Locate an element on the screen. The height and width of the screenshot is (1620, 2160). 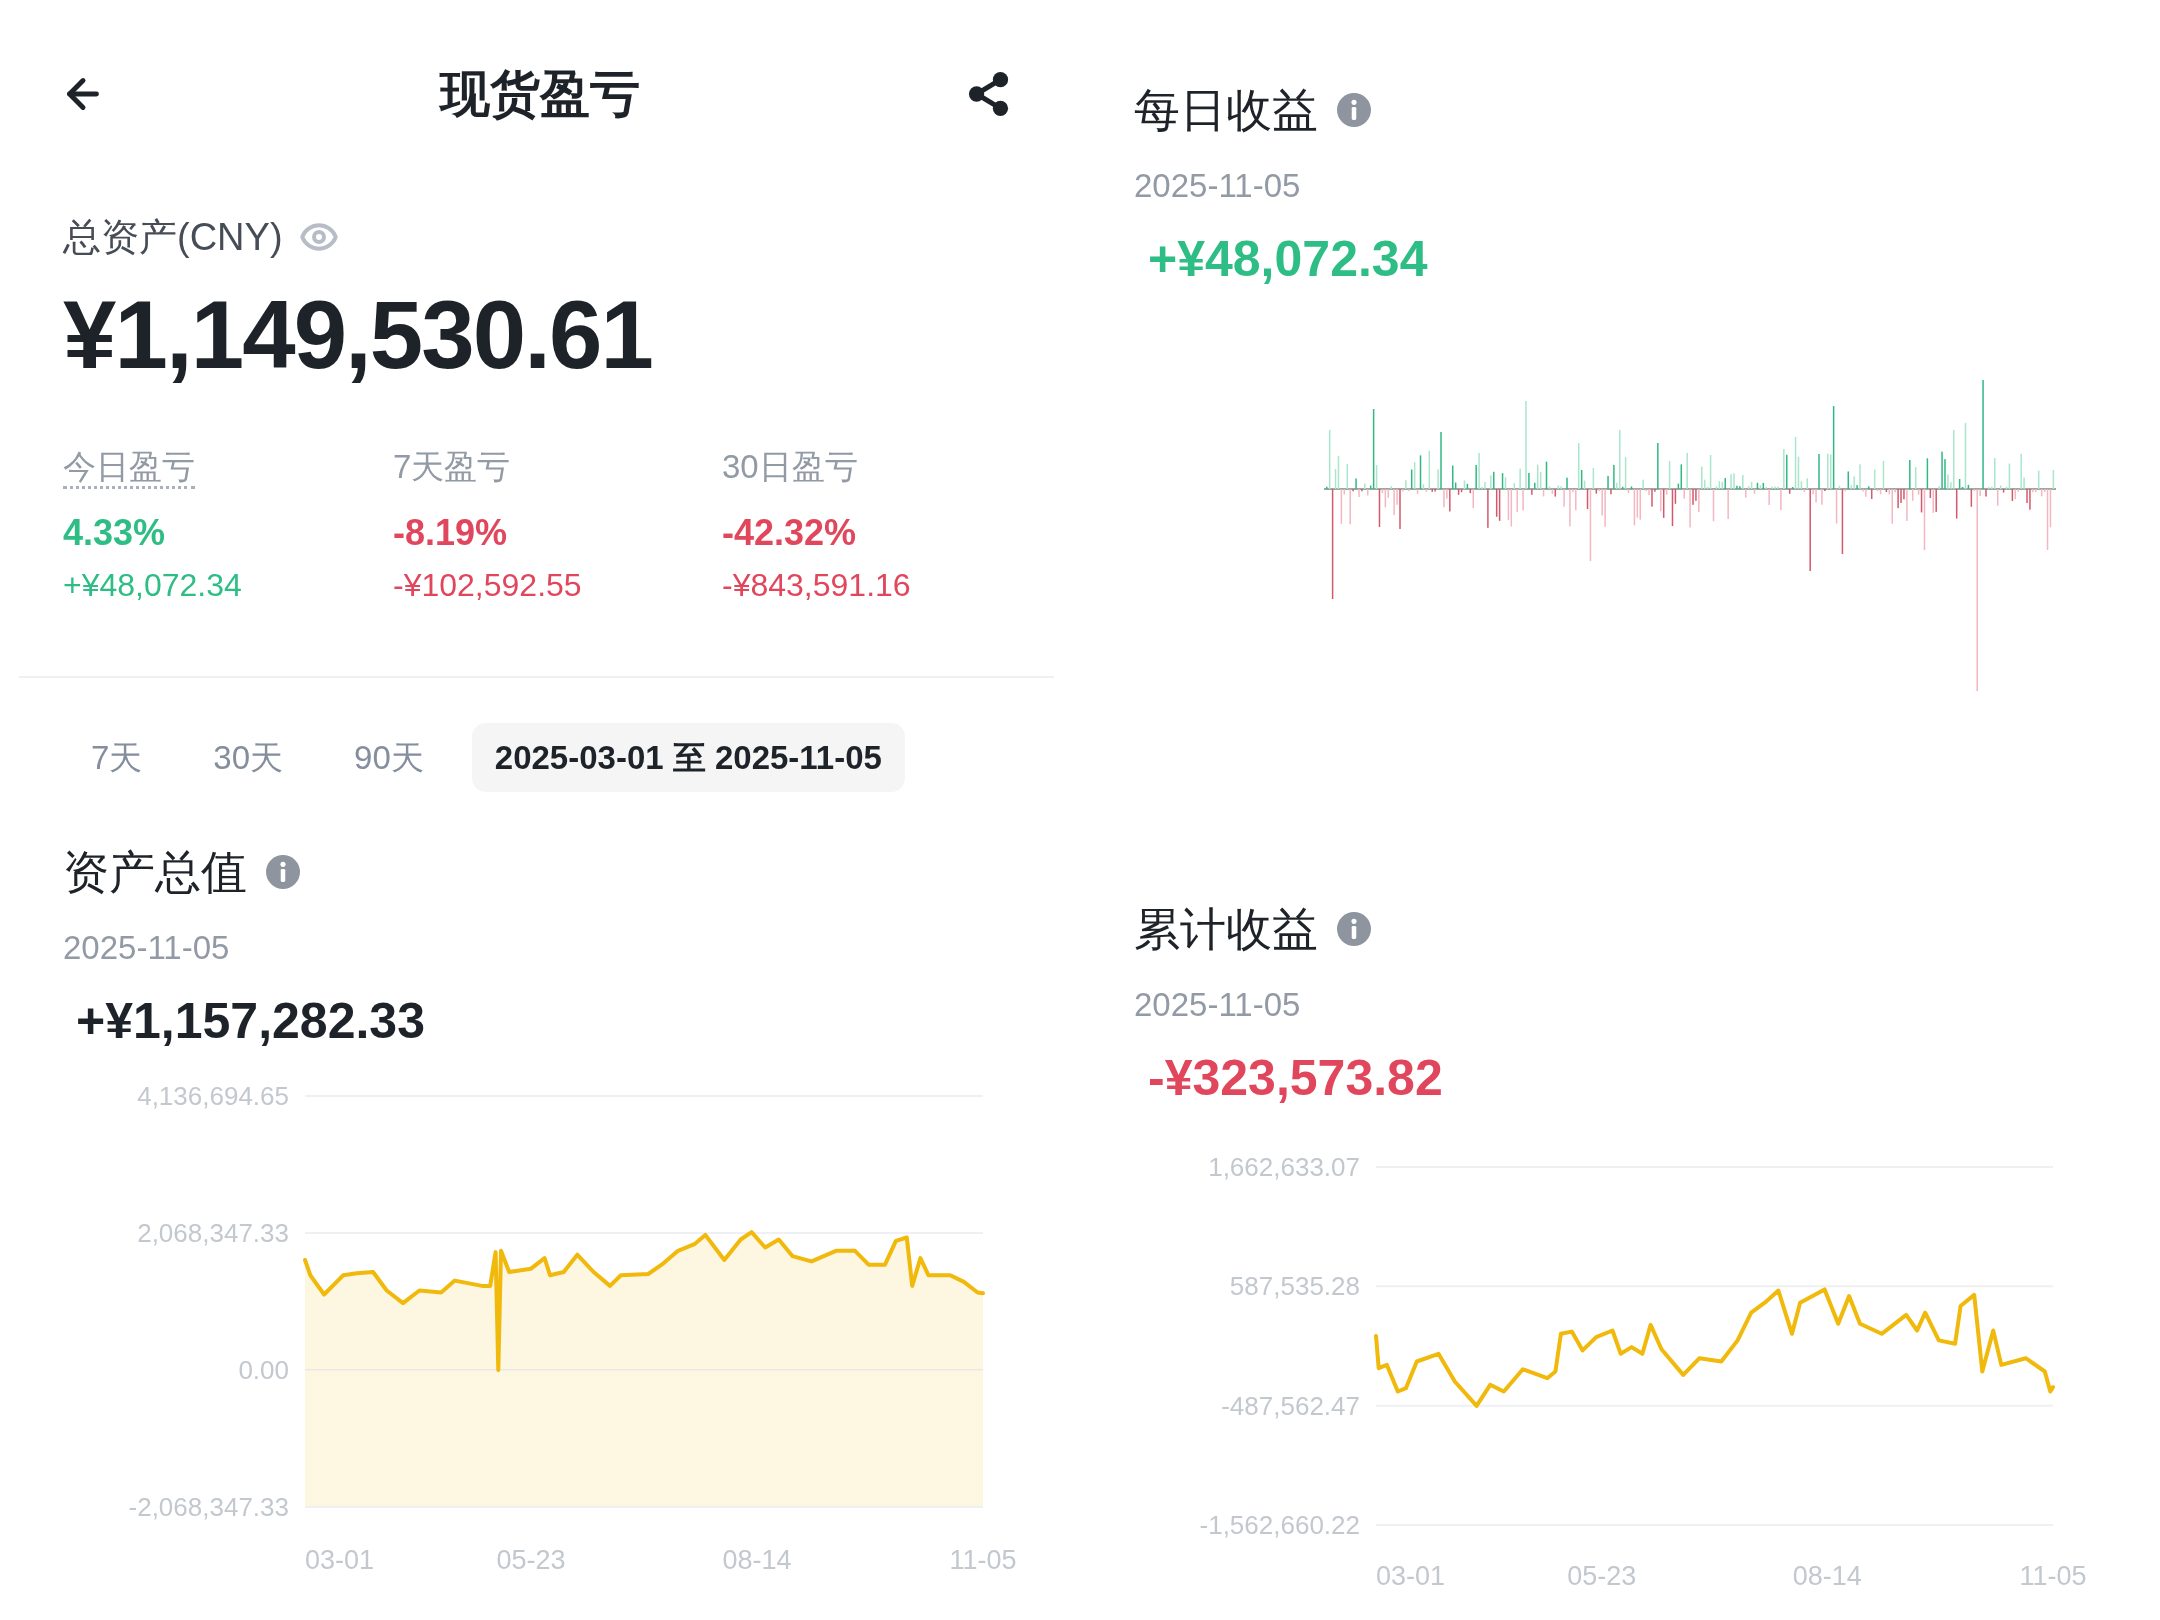
y-axis-label: -1,562,660.22 is located at coordinates (1279, 1525).